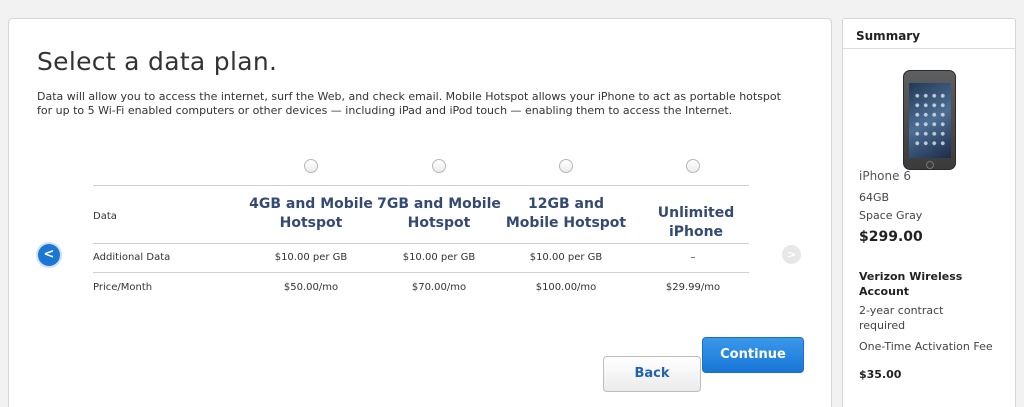  Describe the element at coordinates (652, 374) in the screenshot. I see `back-button: Back` at that location.